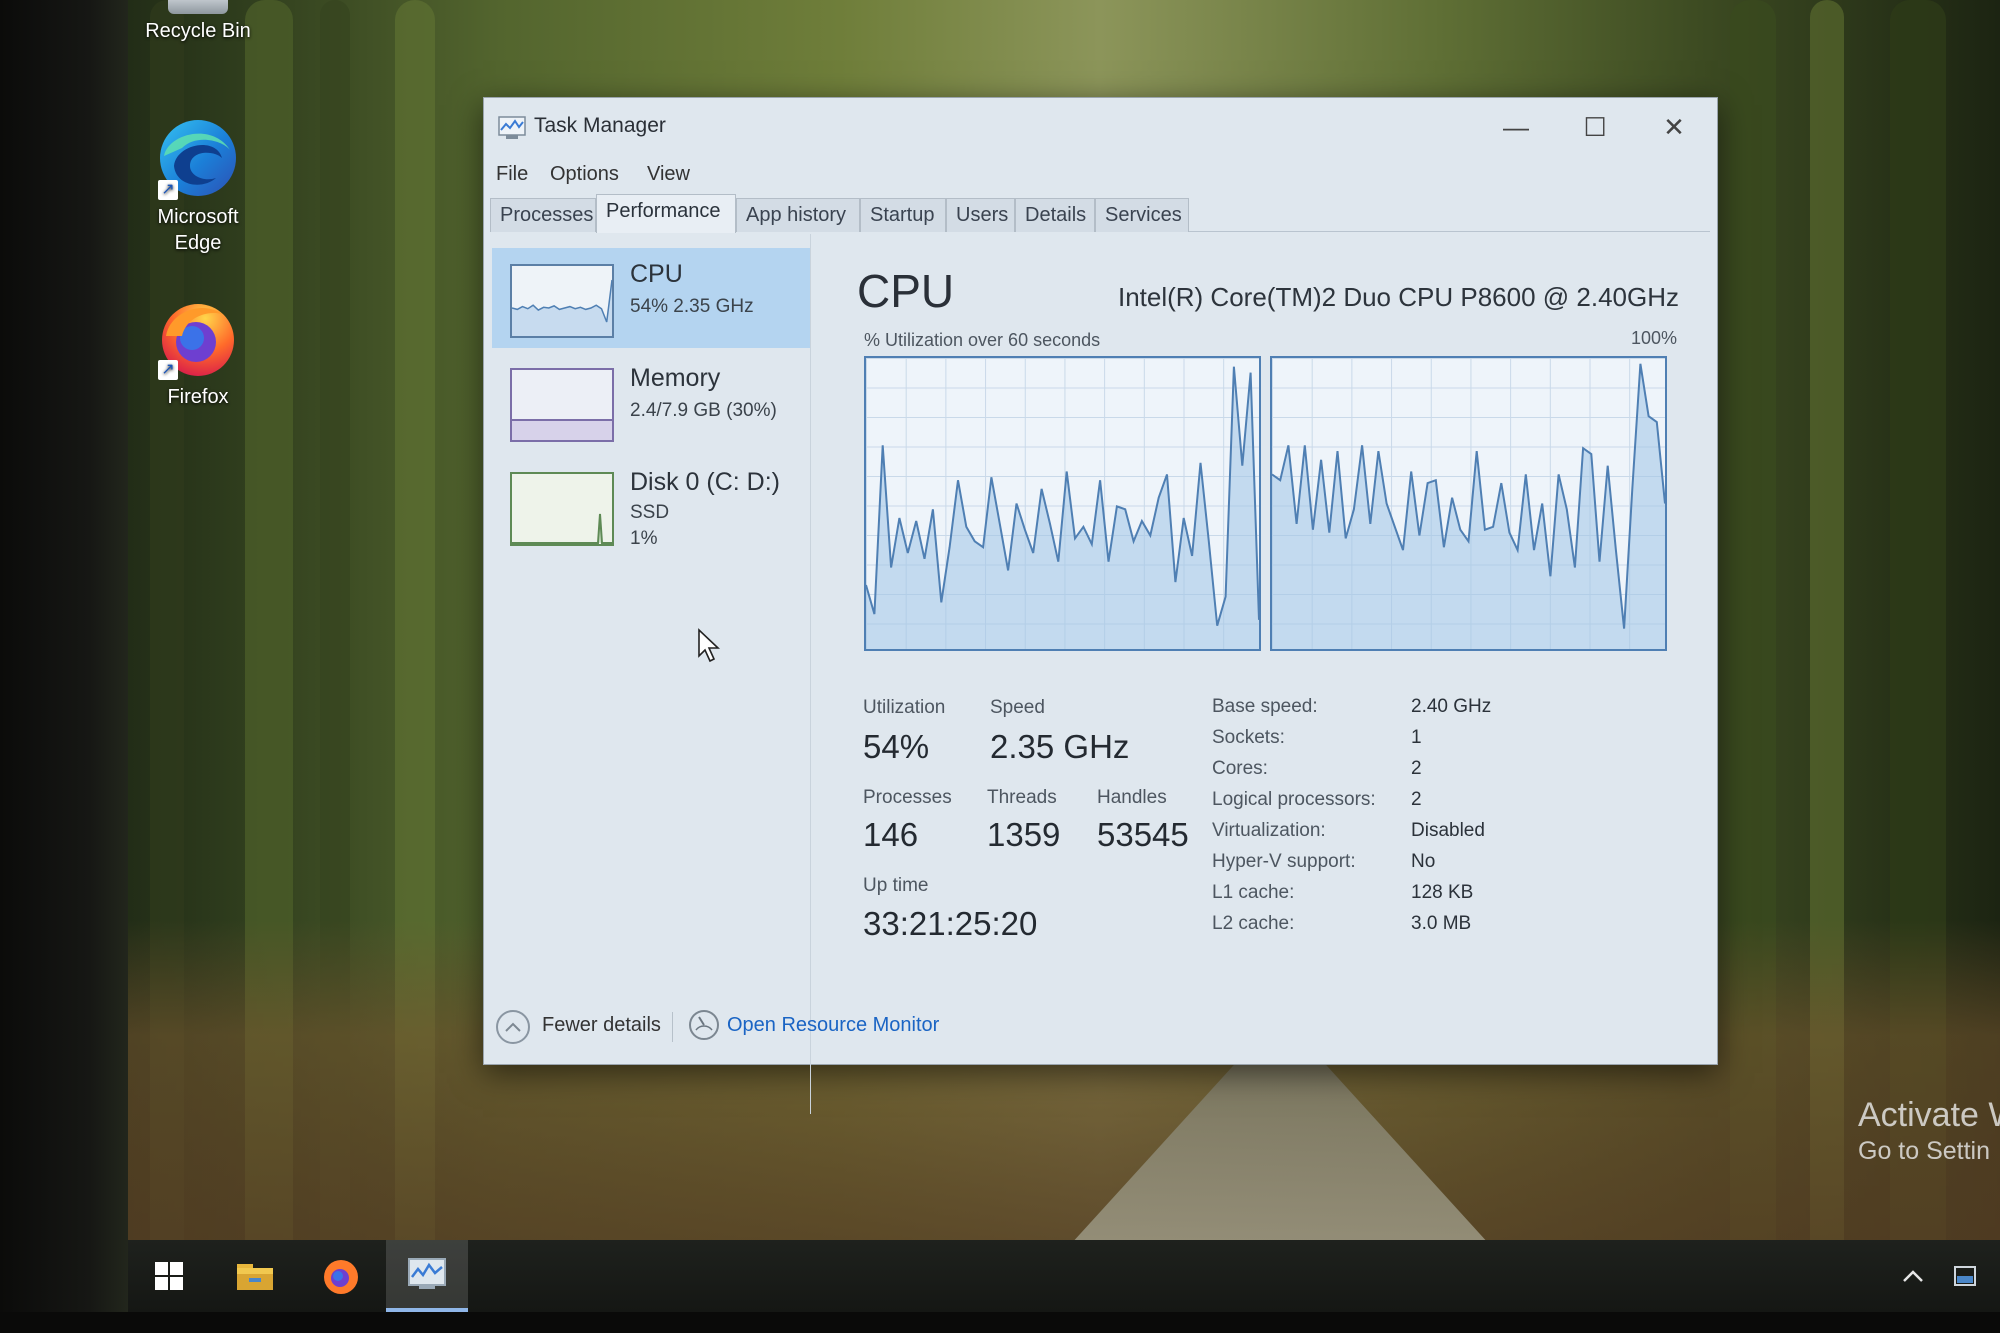  I want to click on cpu-sparkline, so click(562, 301).